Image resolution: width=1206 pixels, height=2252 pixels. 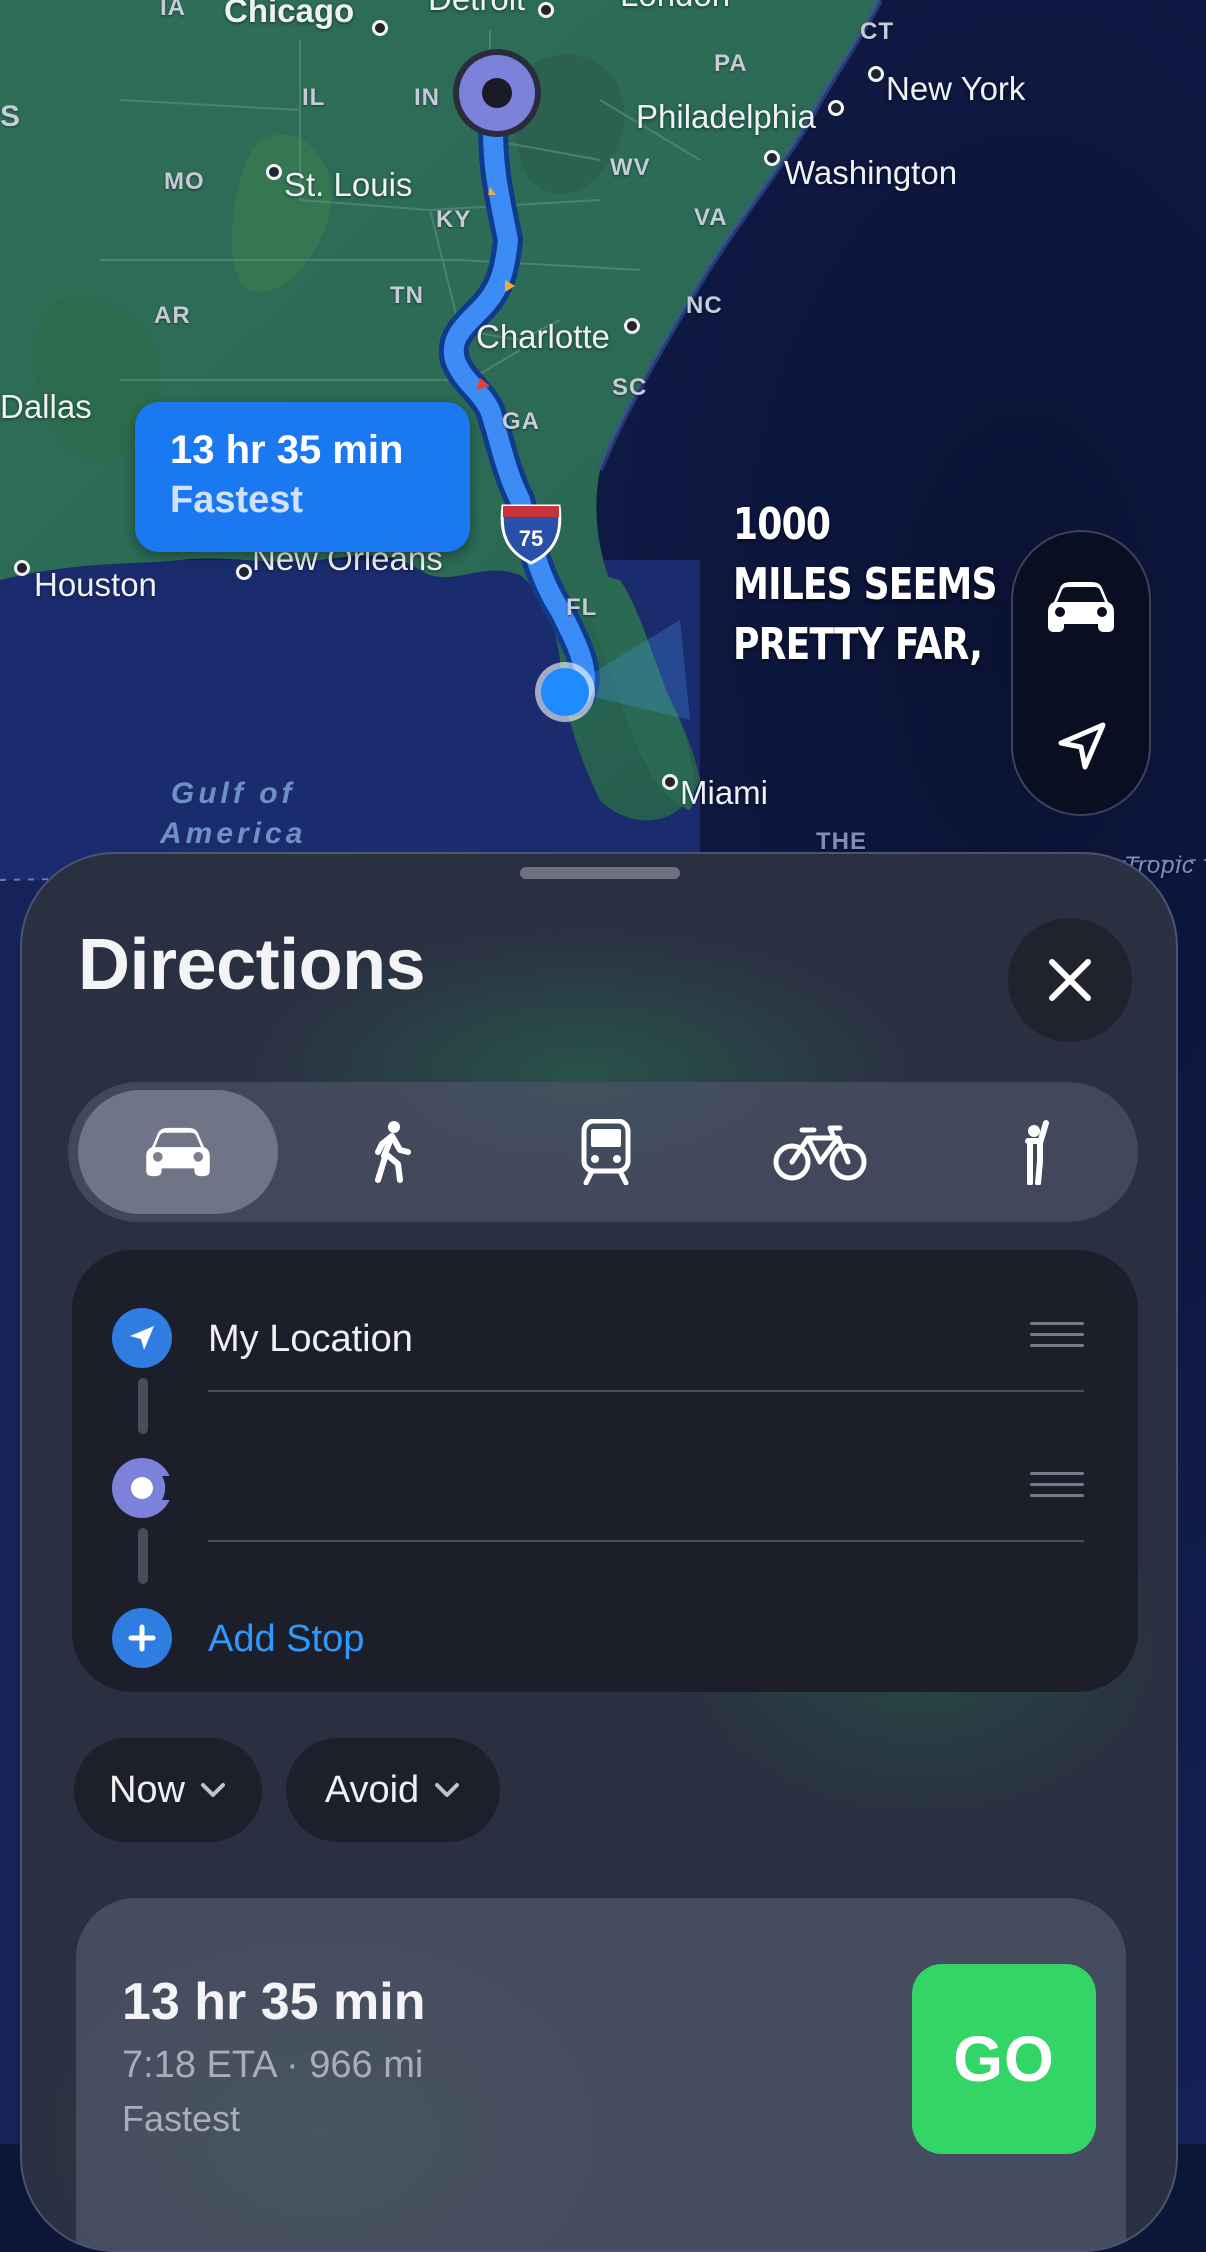 What do you see at coordinates (782, 524) in the screenshot?
I see `caption-line-1: 1000` at bounding box center [782, 524].